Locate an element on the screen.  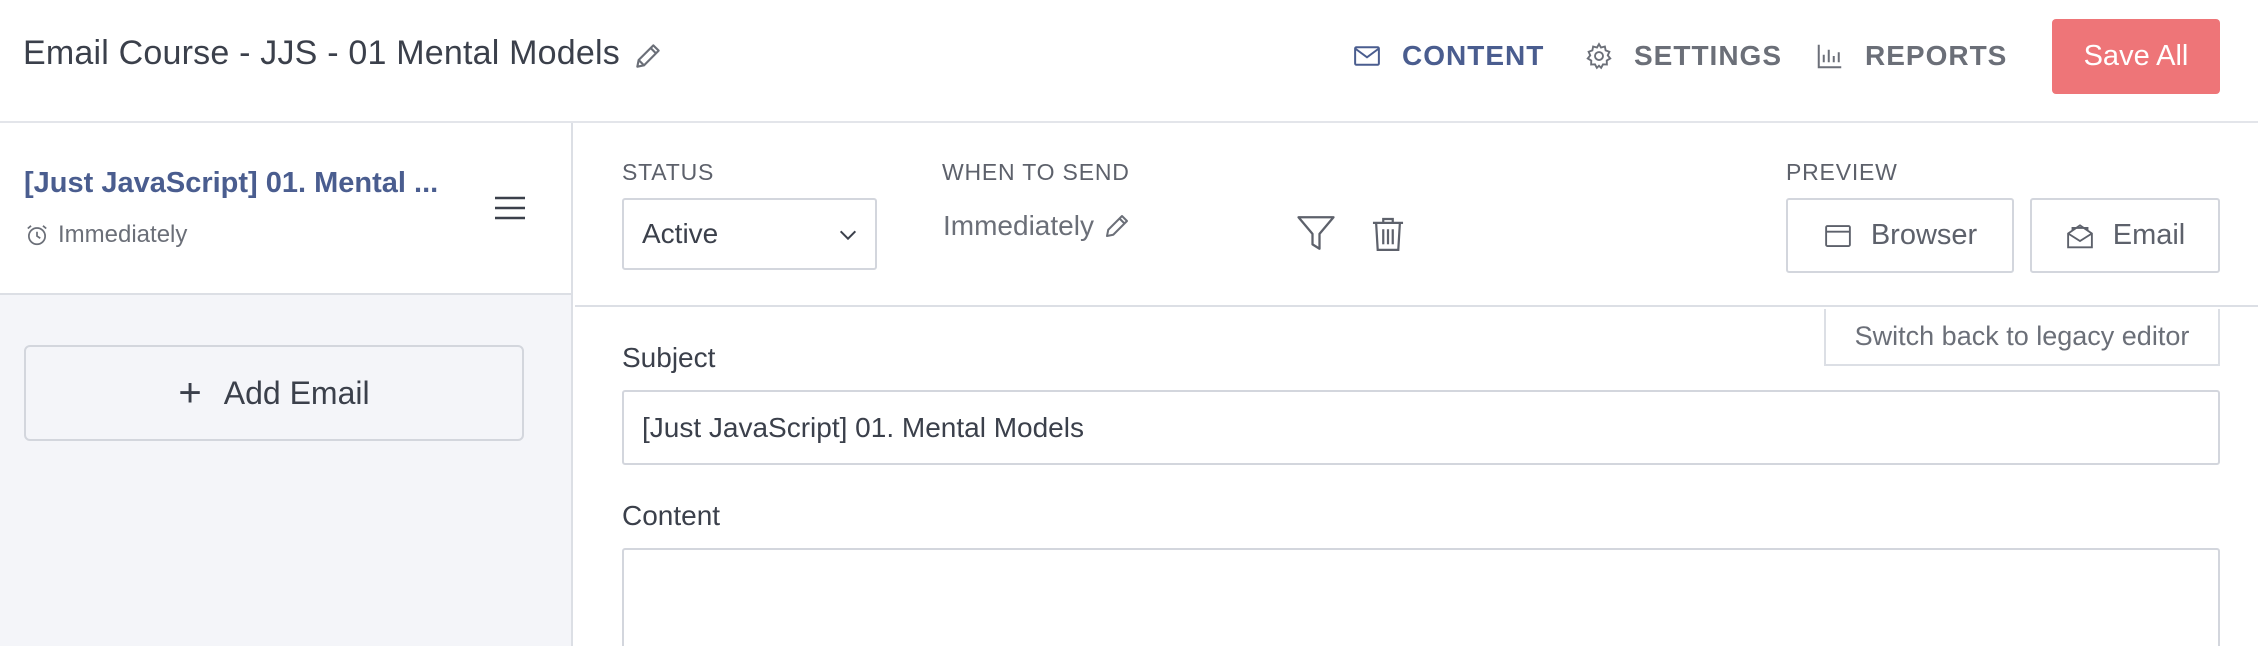
tab-settings-label: SETTINGS is located at coordinates (1708, 55).